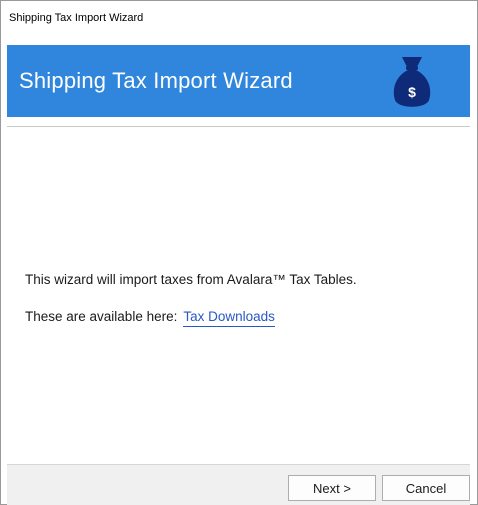 Image resolution: width=478 pixels, height=505 pixels. I want to click on header-banner: Shipping Tax Import Wizard $, so click(238, 81).